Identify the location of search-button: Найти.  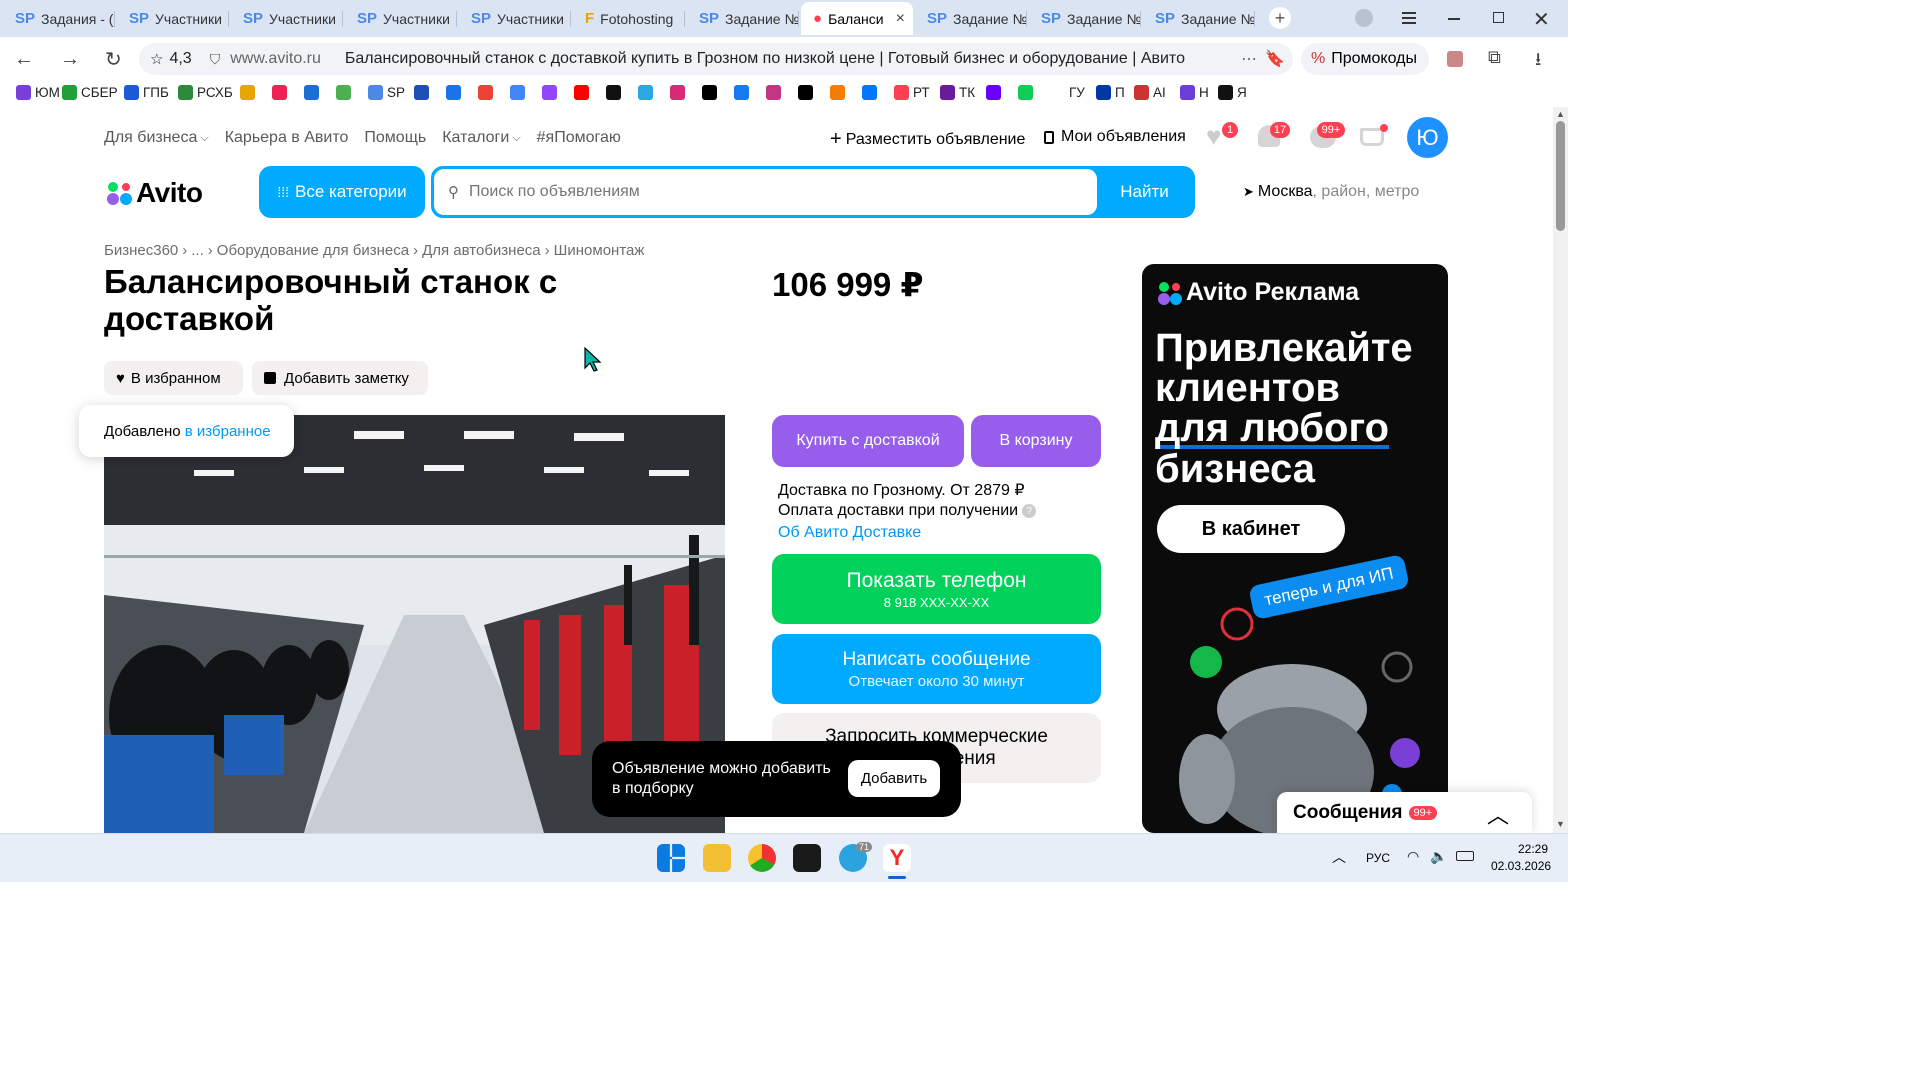
(1144, 192).